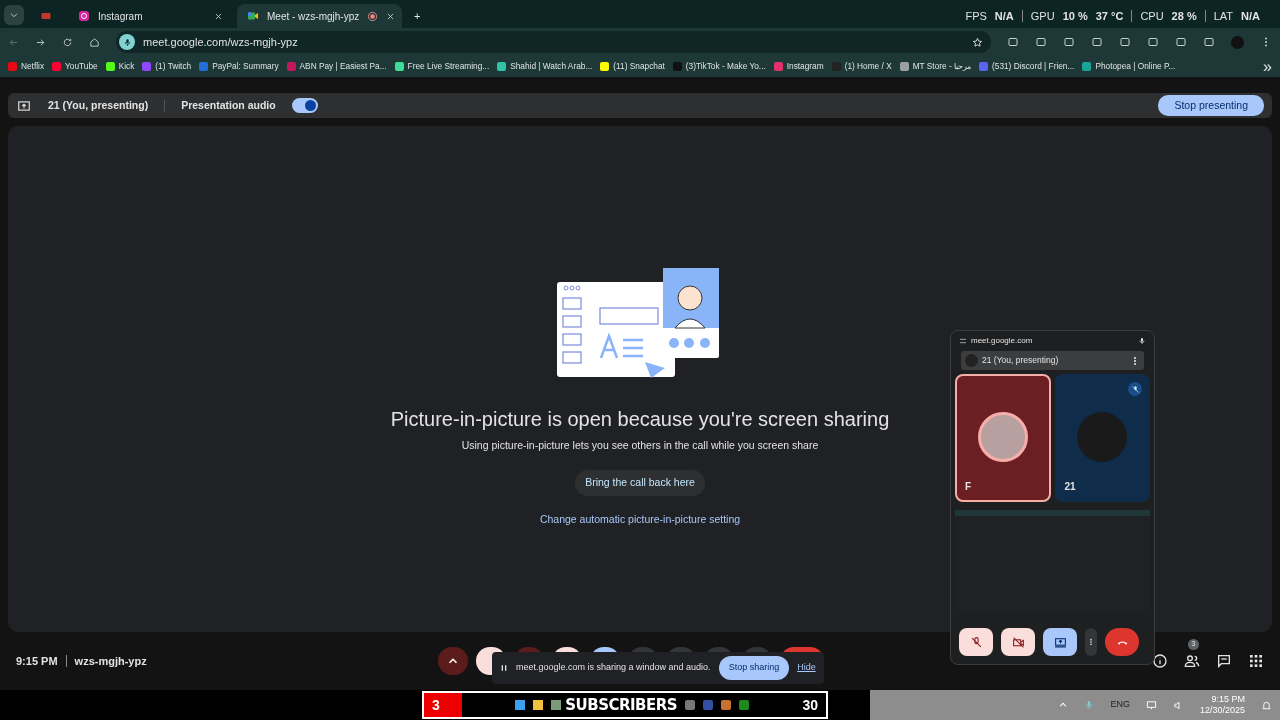 This screenshot has width=1280, height=720. I want to click on bookmark-title: Instagram, so click(805, 66).